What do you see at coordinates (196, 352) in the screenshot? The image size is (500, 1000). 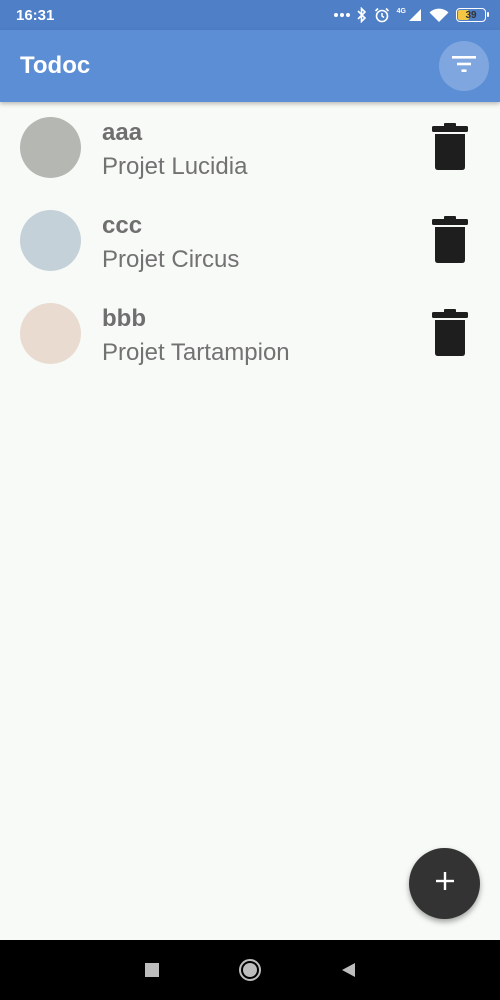 I see `task-project: Projet Tartampion` at bounding box center [196, 352].